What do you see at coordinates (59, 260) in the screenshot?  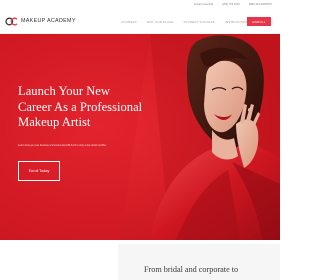 I see `intro-left-panel` at bounding box center [59, 260].